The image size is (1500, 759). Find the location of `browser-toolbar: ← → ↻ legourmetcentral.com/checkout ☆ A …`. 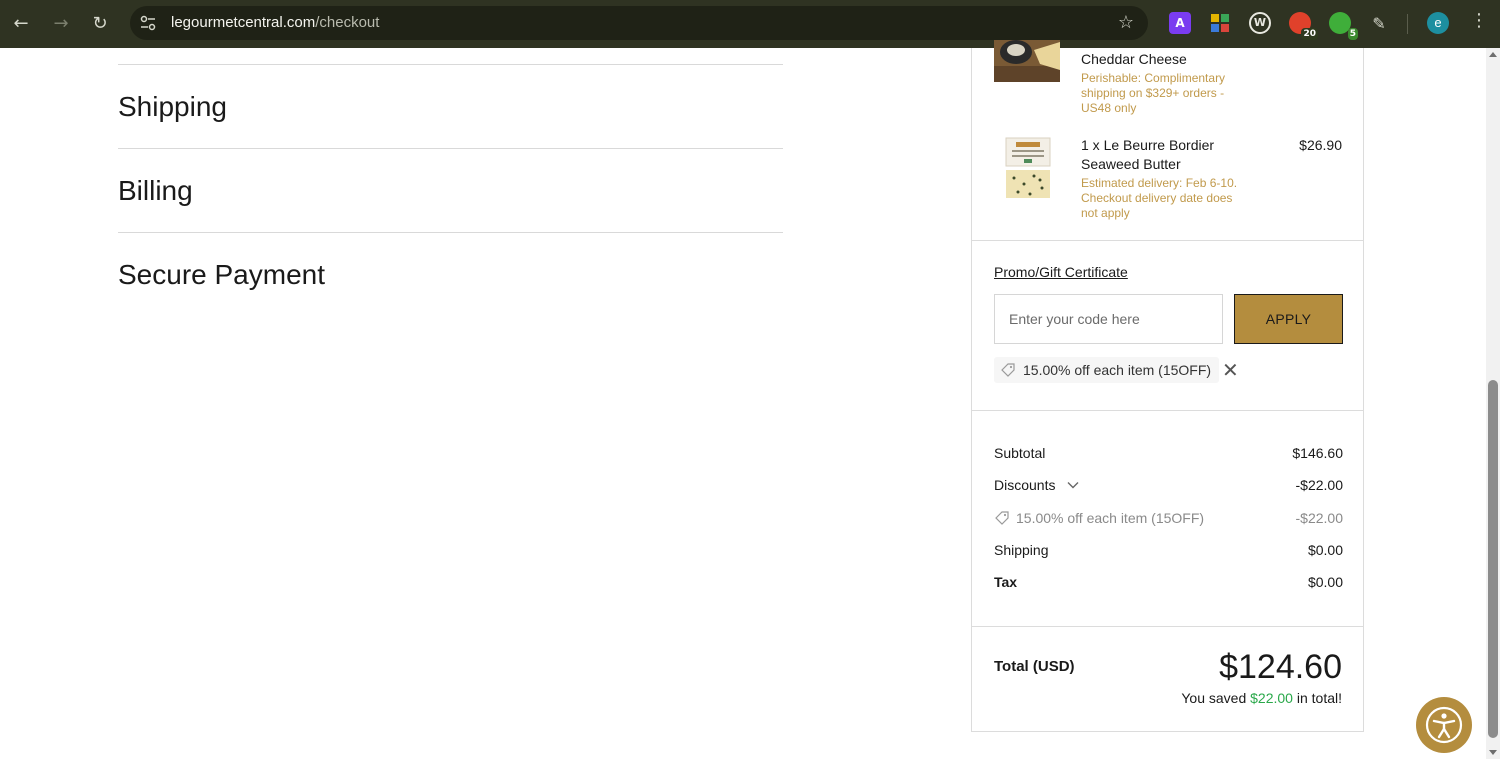

browser-toolbar: ← → ↻ legourmetcentral.com/checkout ☆ A … is located at coordinates (750, 24).